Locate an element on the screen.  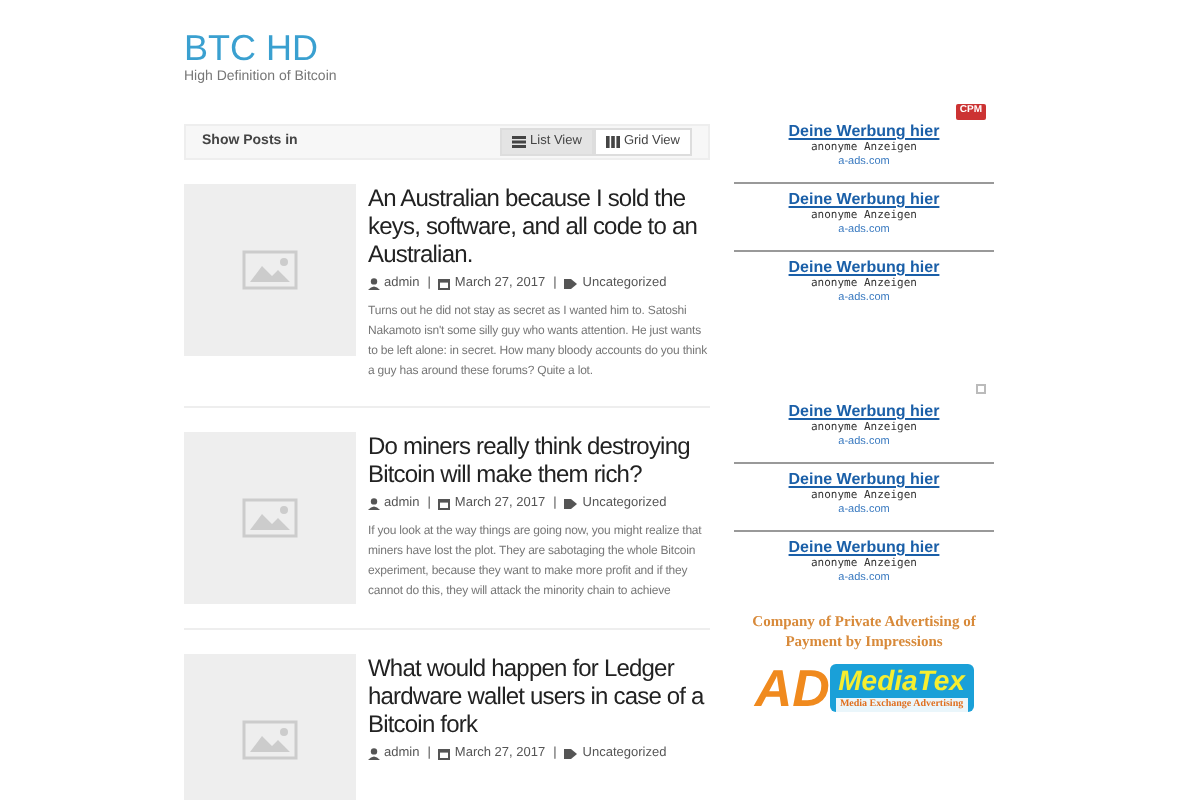
post-title: An Australian because I sold the keys, software, and all code to an Australian. is located at coordinates (539, 226).